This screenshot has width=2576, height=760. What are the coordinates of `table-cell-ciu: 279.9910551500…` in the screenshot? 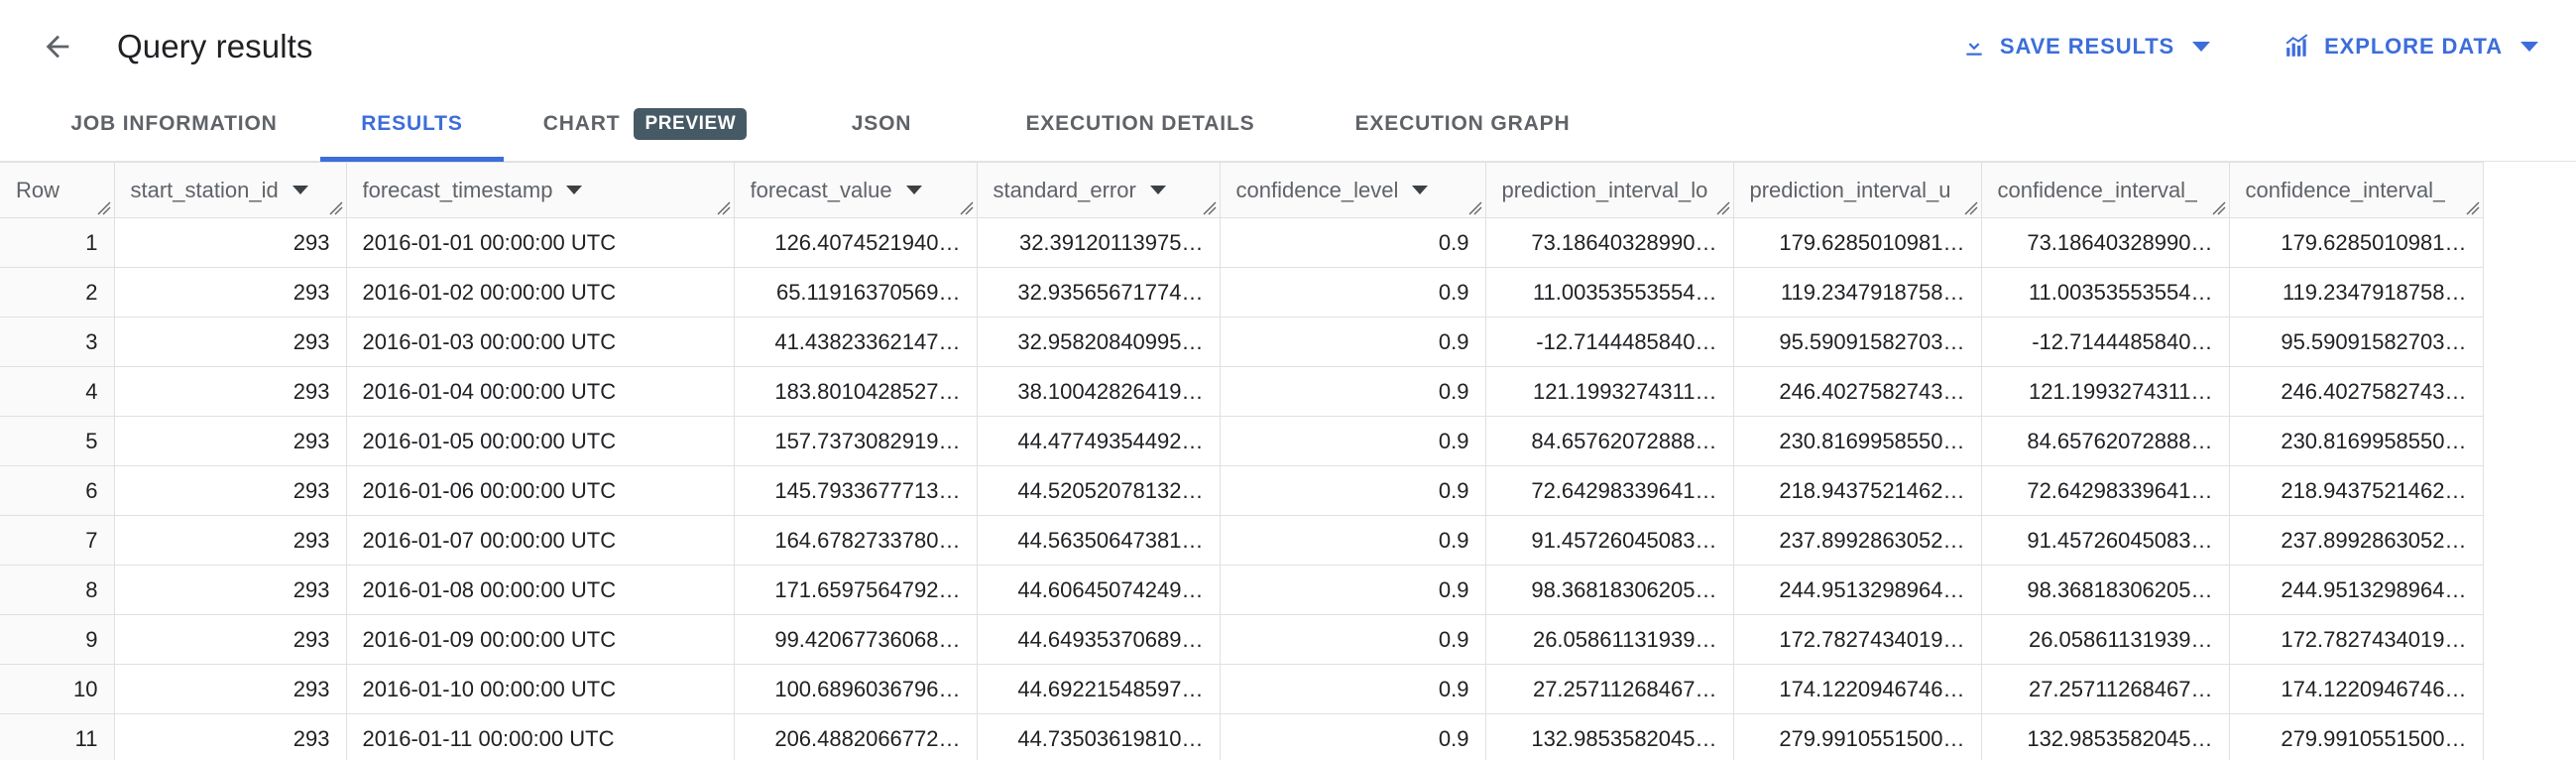 It's located at (2357, 736).